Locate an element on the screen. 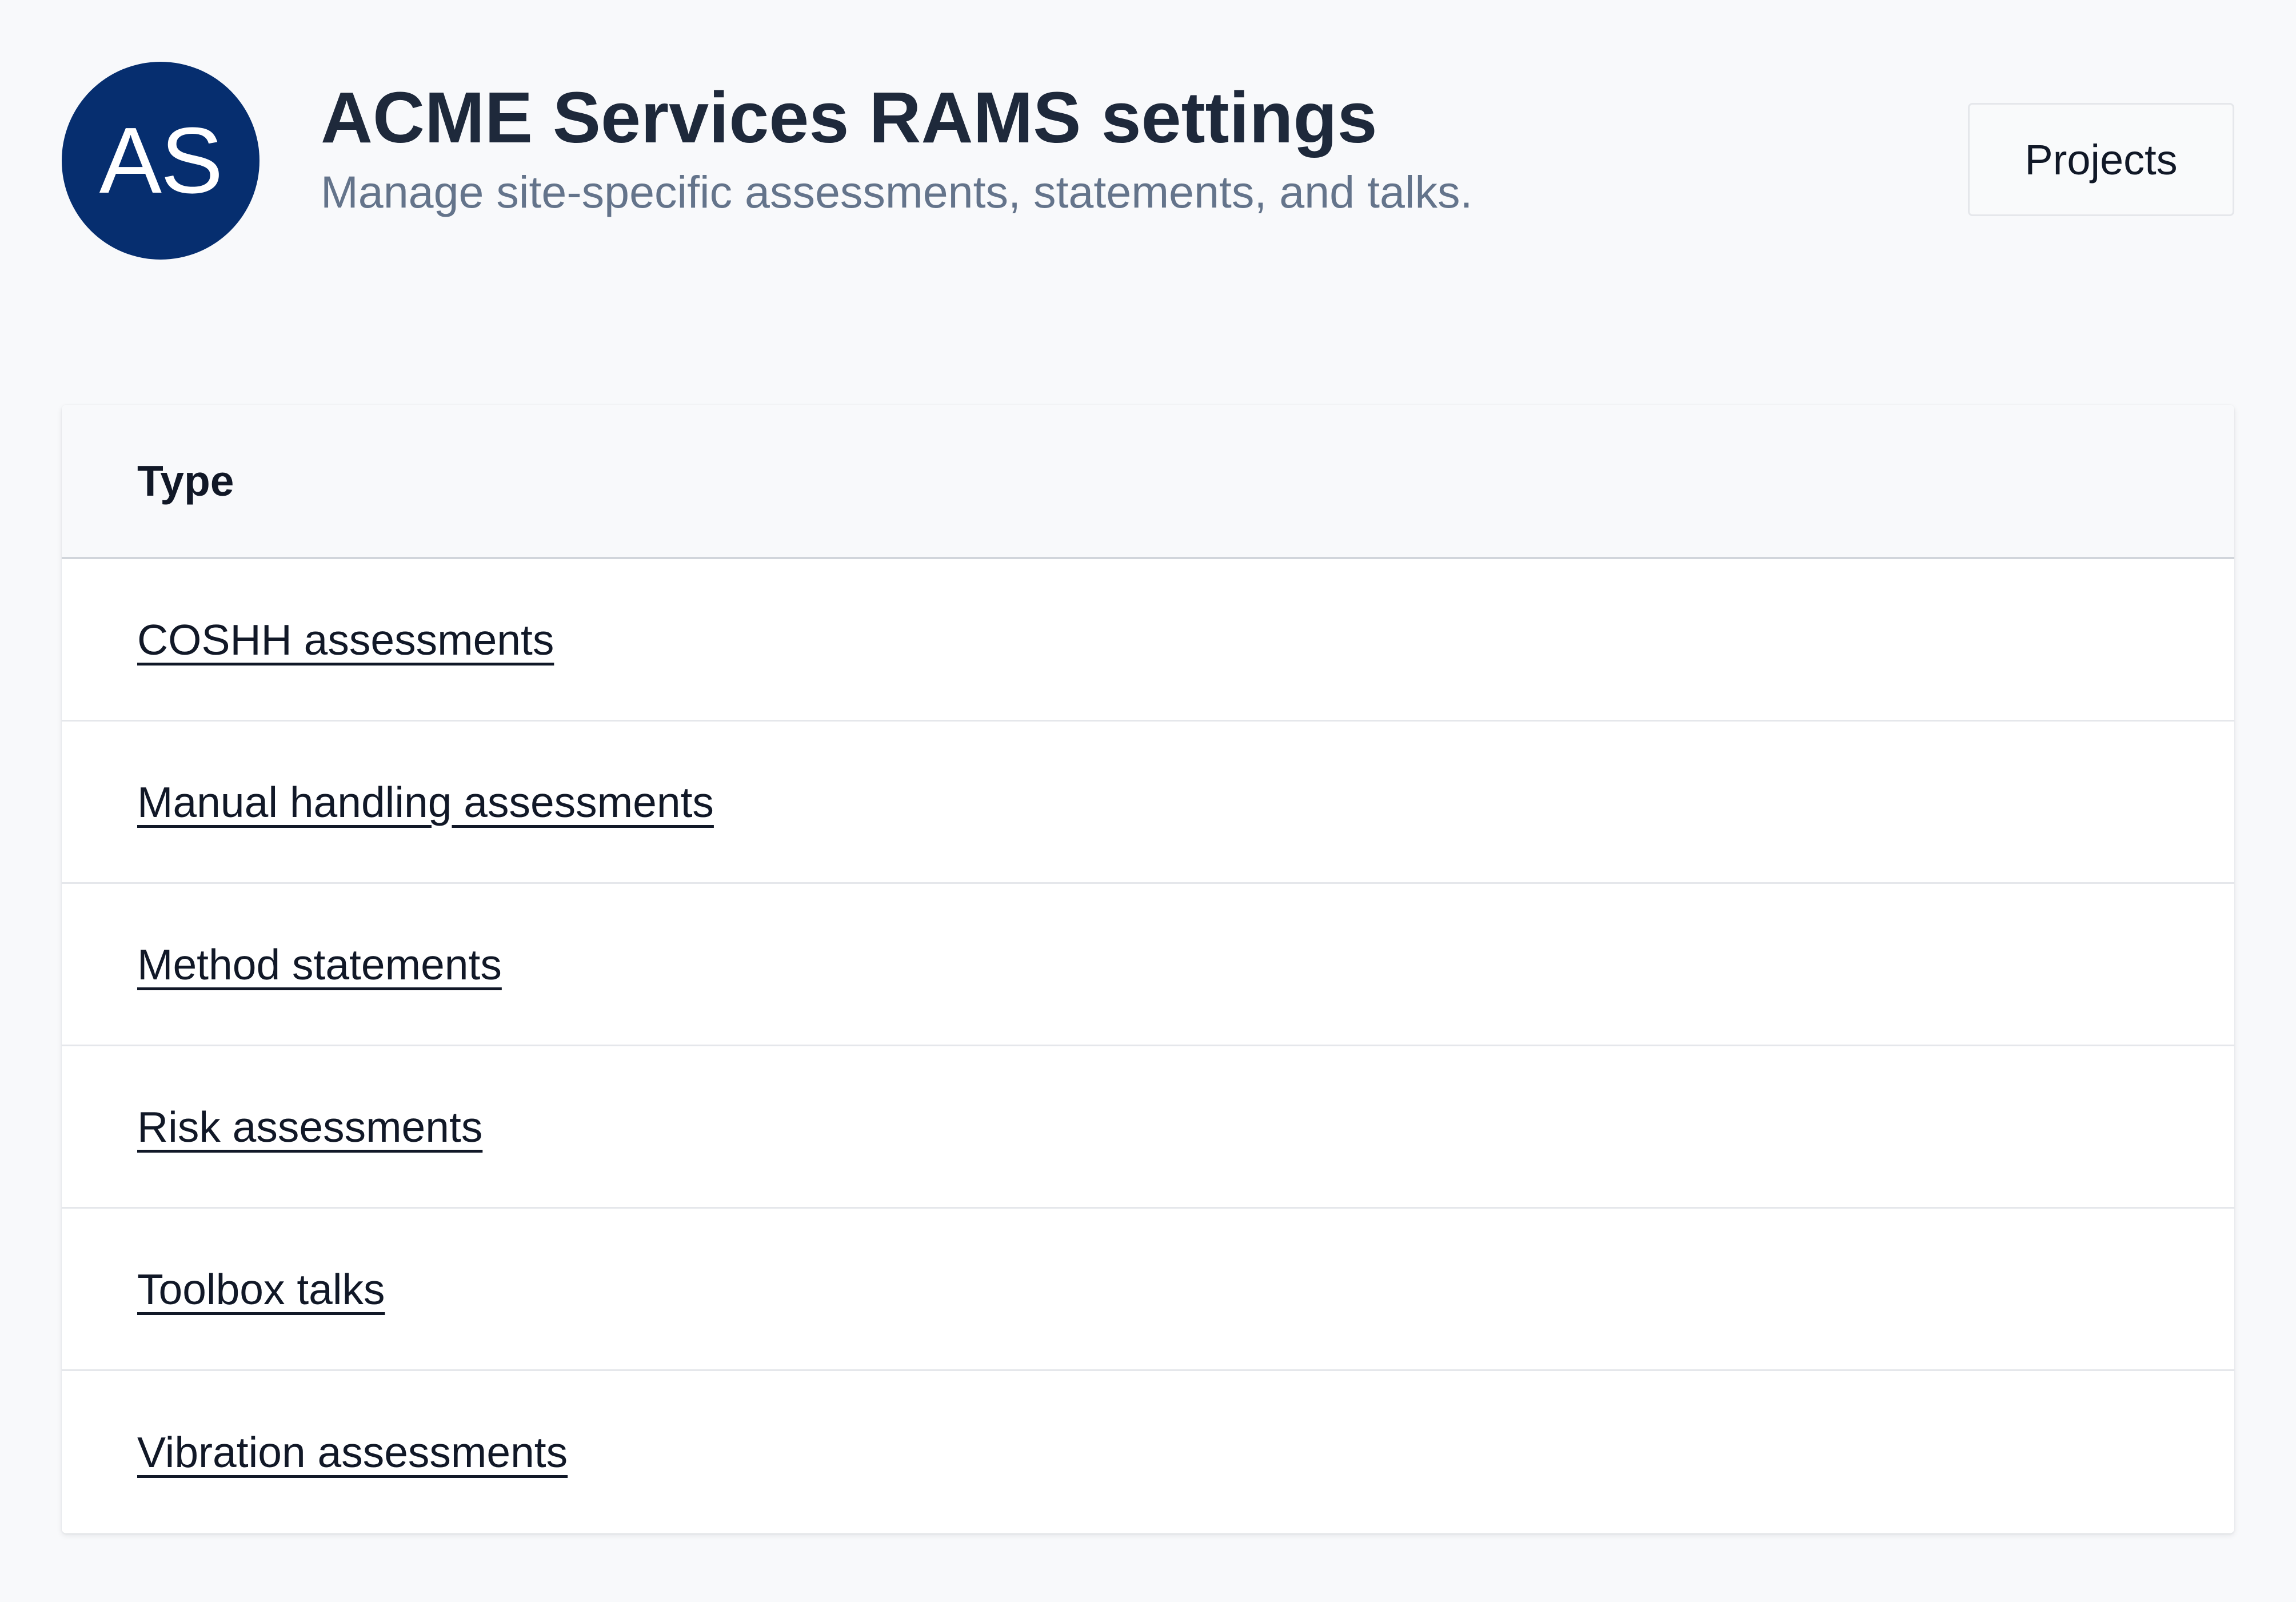 Image resolution: width=2296 pixels, height=1602 pixels. link-toolbox-talks: Toolbox talks is located at coordinates (261, 1289).